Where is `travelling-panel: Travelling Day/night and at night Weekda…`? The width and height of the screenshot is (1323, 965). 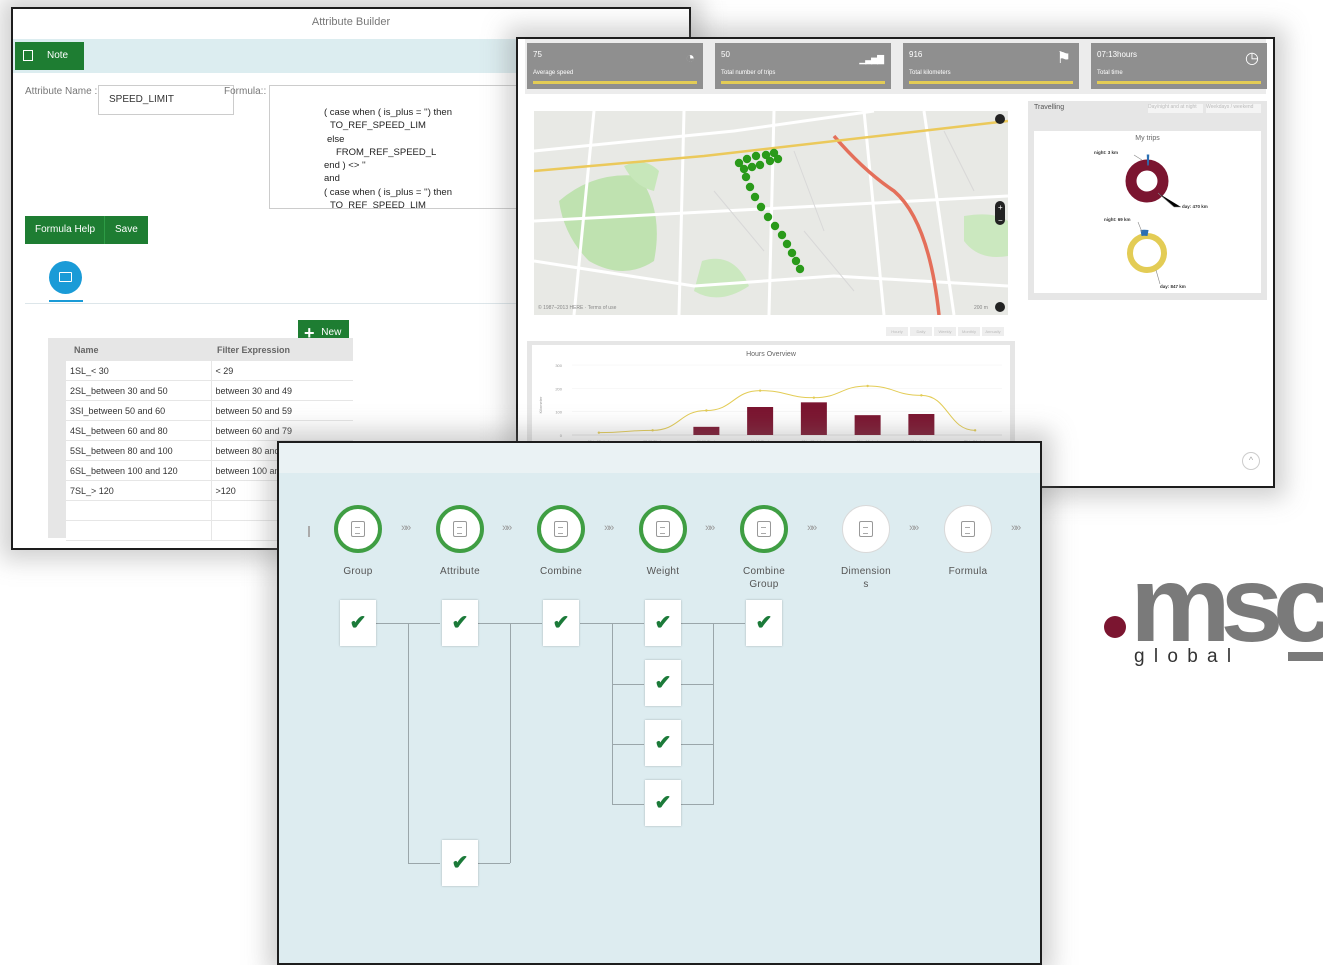
travelling-panel: Travelling Day/night and at night Weekda… is located at coordinates (1147, 200).